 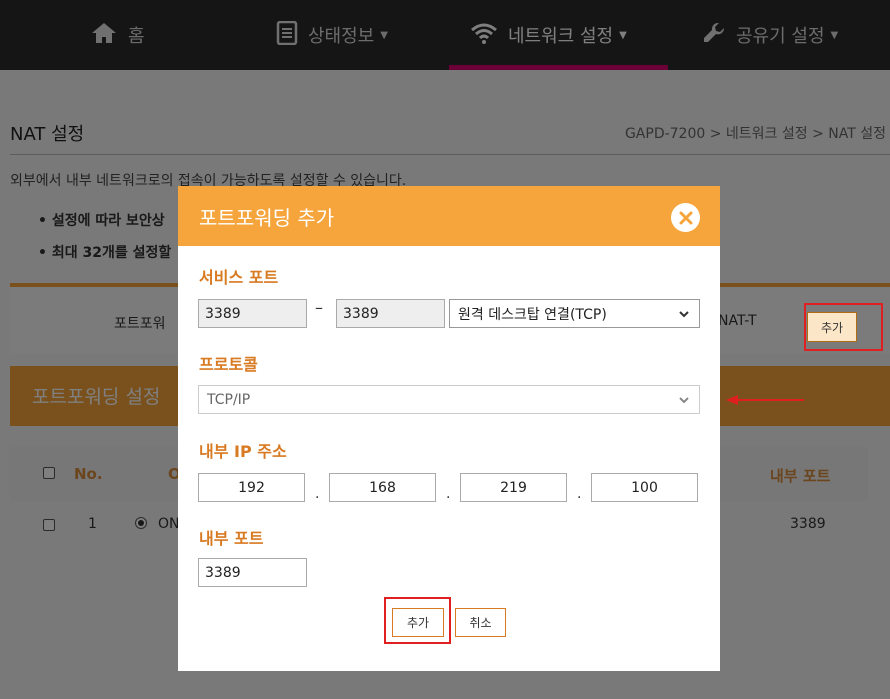 What do you see at coordinates (449, 216) in the screenshot?
I see `dialog-header: 포트포워딩 추가` at bounding box center [449, 216].